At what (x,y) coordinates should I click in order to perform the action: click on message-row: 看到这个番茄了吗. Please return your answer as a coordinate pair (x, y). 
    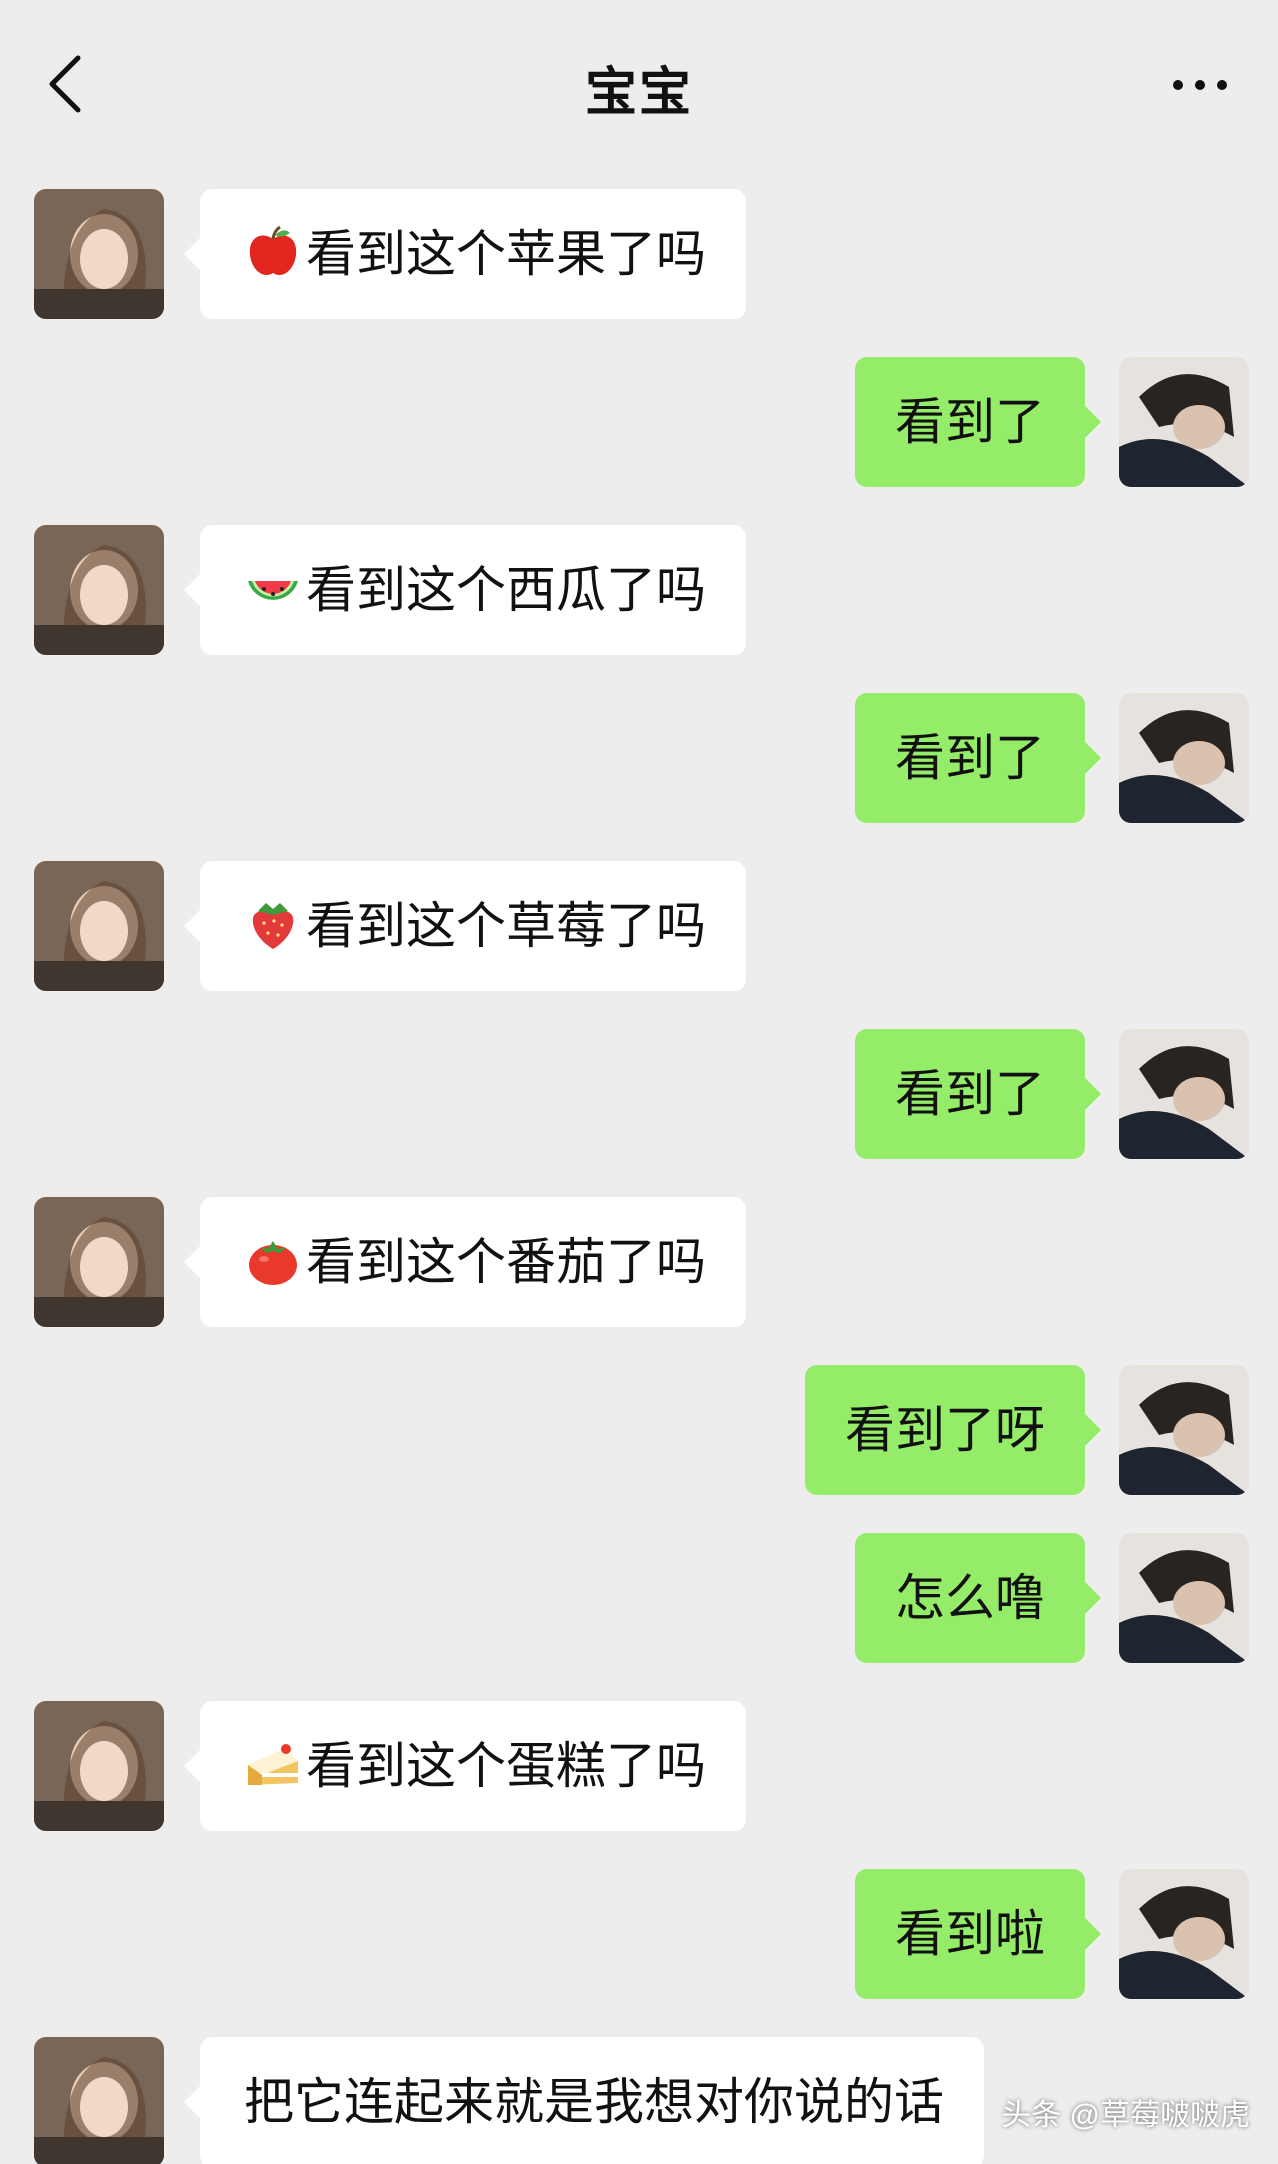
    Looking at the image, I should click on (639, 1262).